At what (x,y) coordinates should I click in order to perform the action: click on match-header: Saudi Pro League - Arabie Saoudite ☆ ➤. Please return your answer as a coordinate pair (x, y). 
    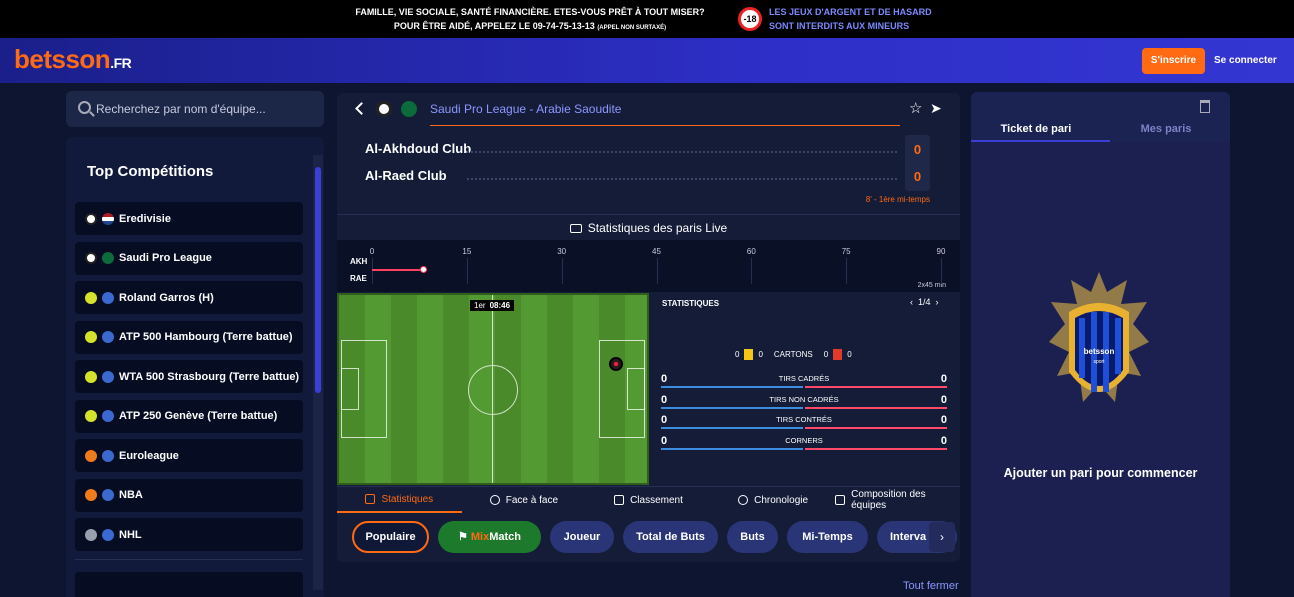
    Looking at the image, I should click on (648, 109).